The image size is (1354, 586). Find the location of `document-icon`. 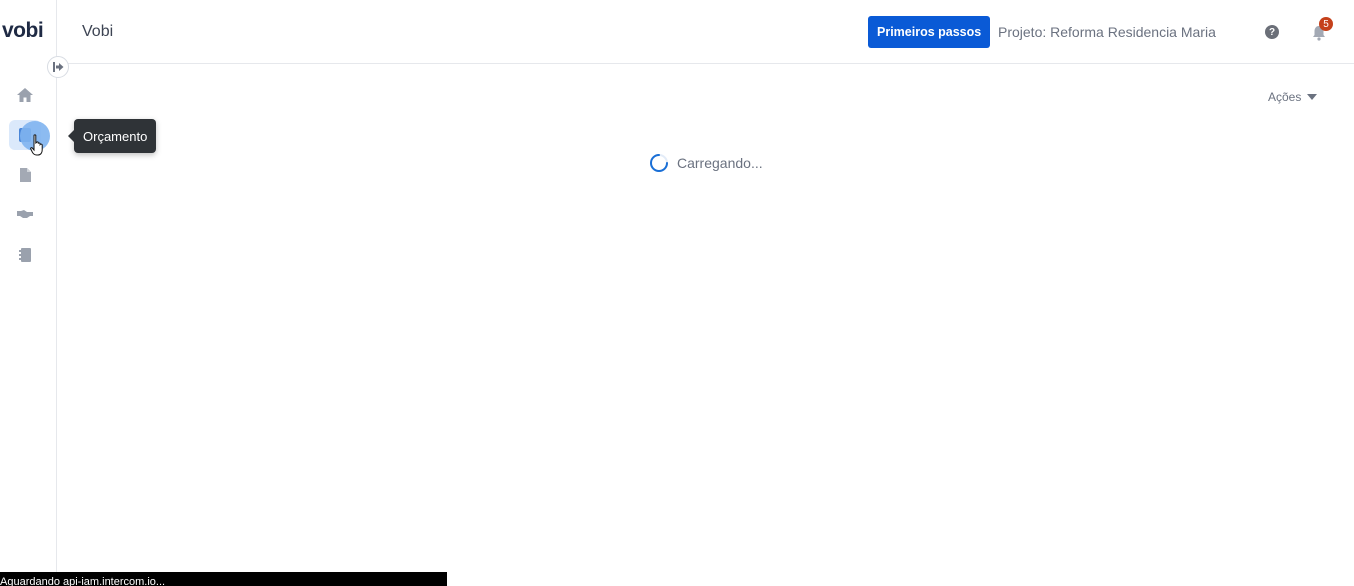

document-icon is located at coordinates (25, 175).